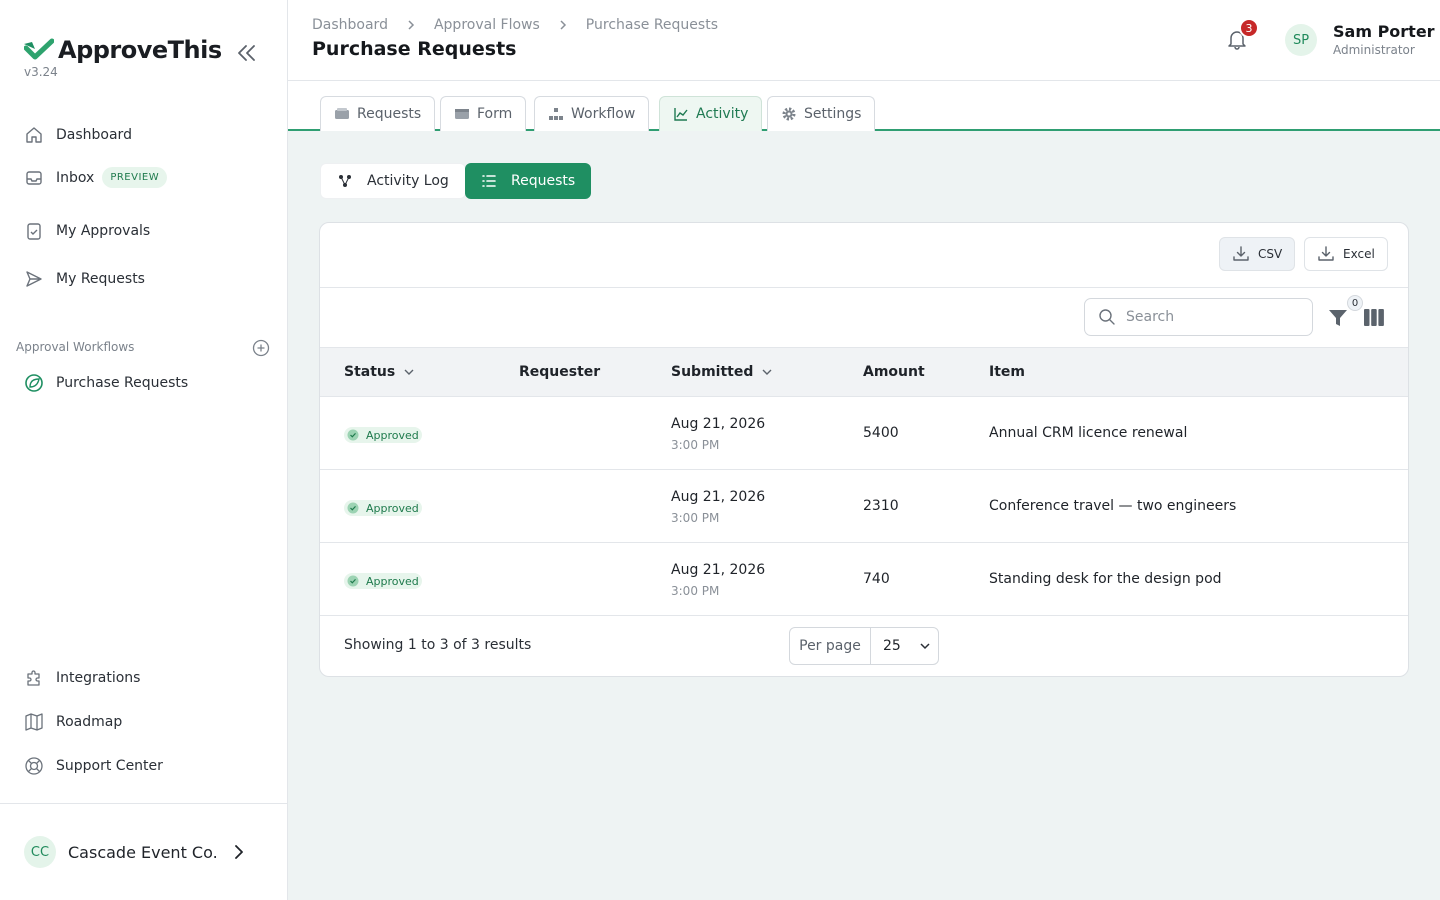  What do you see at coordinates (712, 372) in the screenshot?
I see `column-label: Submitted` at bounding box center [712, 372].